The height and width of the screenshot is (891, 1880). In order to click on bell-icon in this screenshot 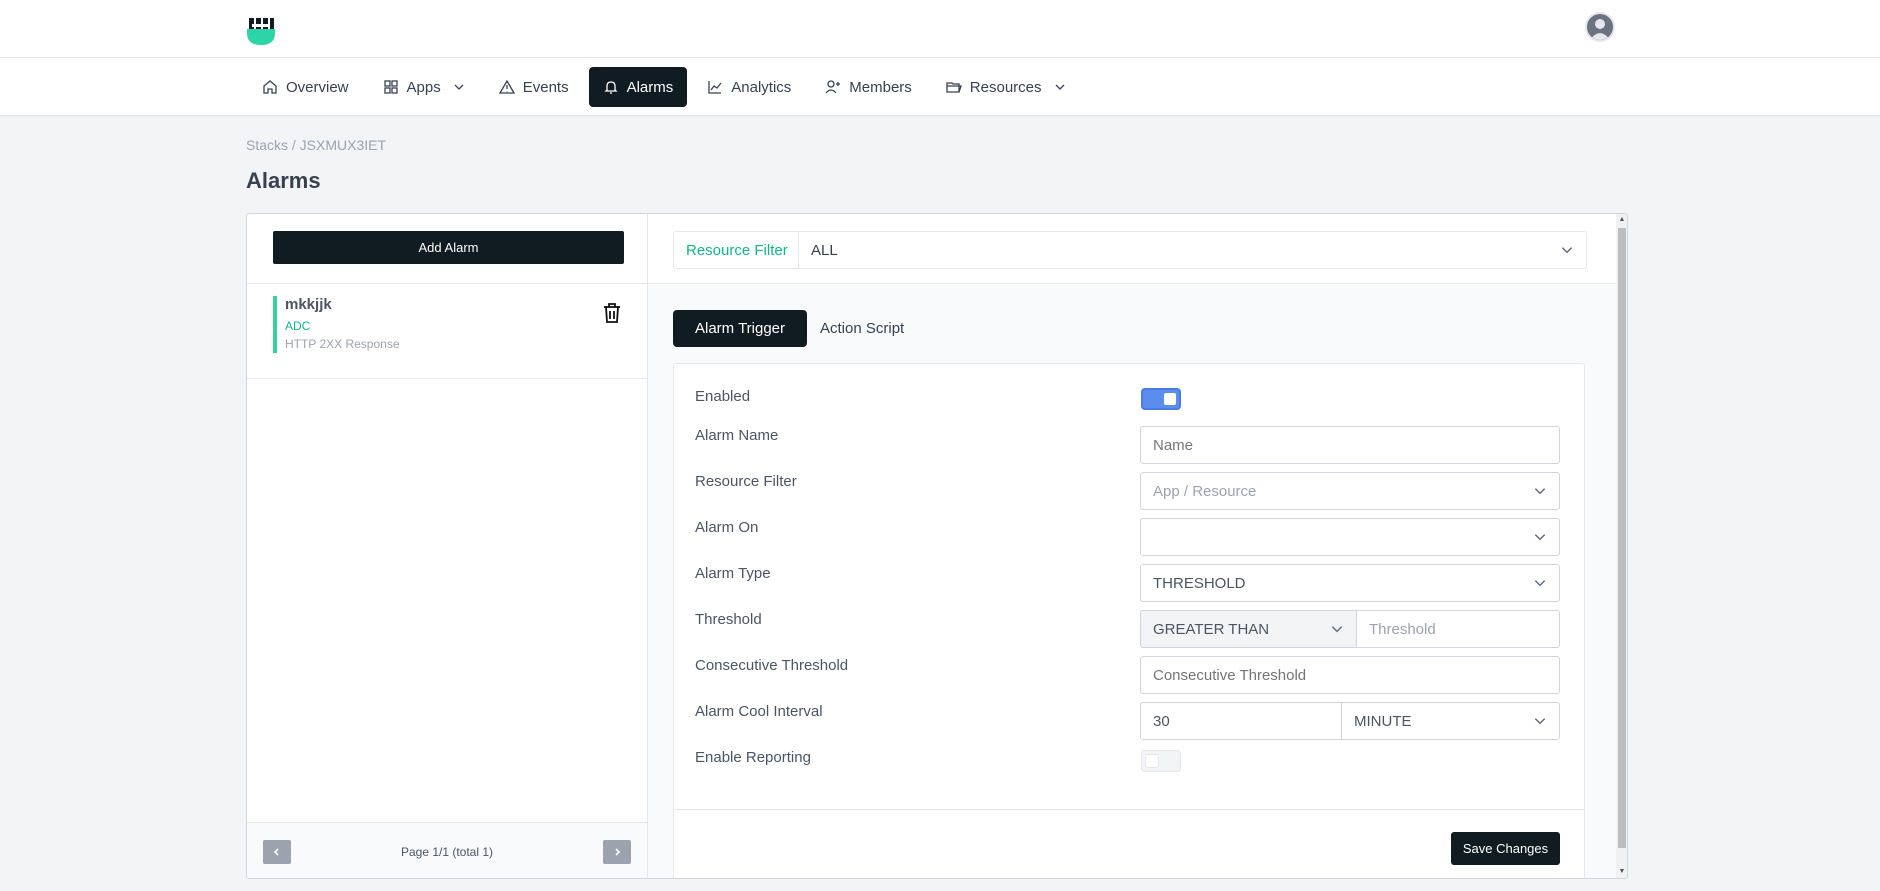, I will do `click(611, 87)`.